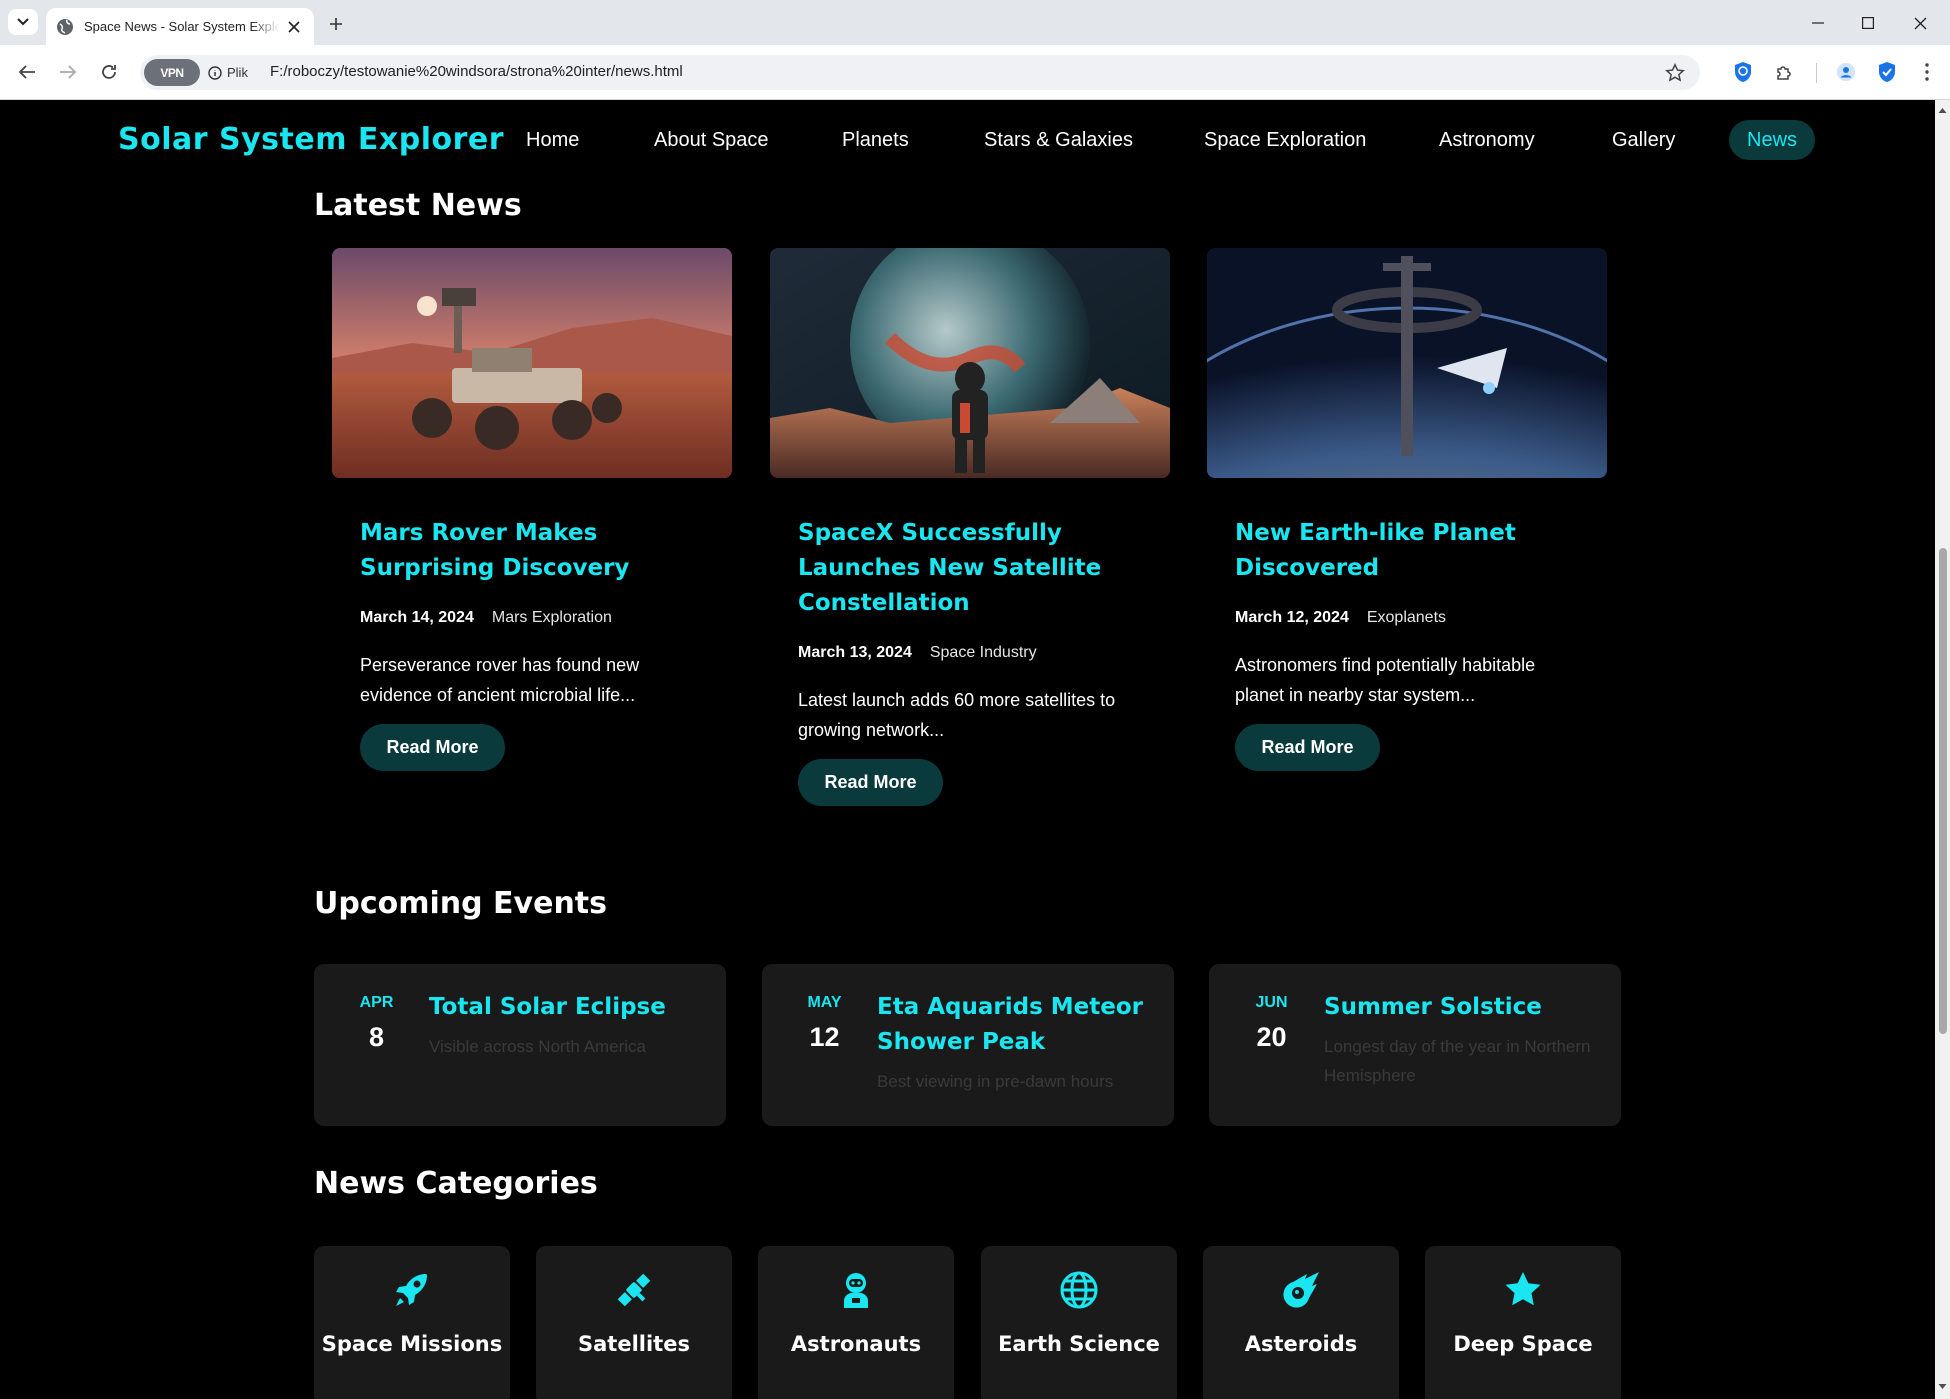 The height and width of the screenshot is (1399, 1950). What do you see at coordinates (1079, 1290) in the screenshot?
I see `globe-icon` at bounding box center [1079, 1290].